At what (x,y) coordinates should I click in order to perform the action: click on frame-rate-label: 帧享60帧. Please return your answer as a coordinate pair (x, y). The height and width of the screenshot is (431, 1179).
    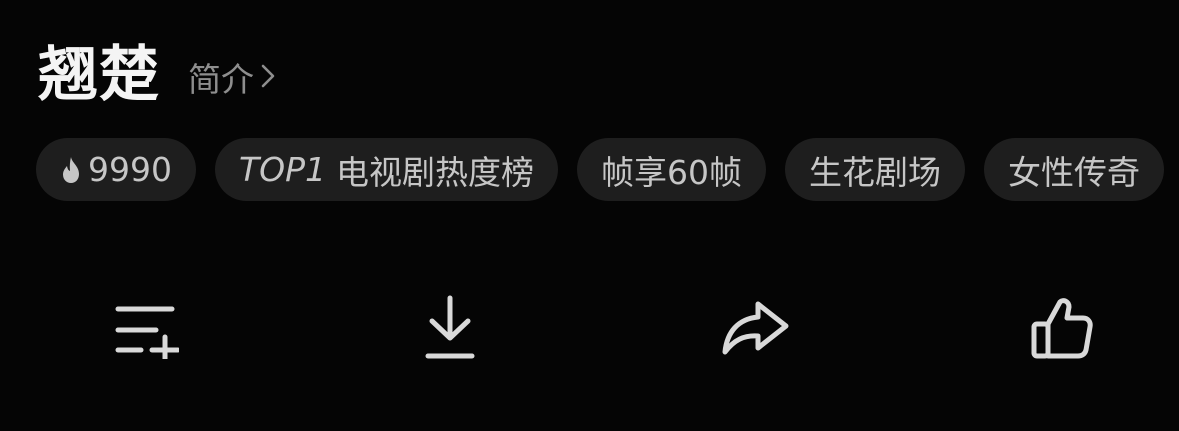
    Looking at the image, I should click on (672, 172).